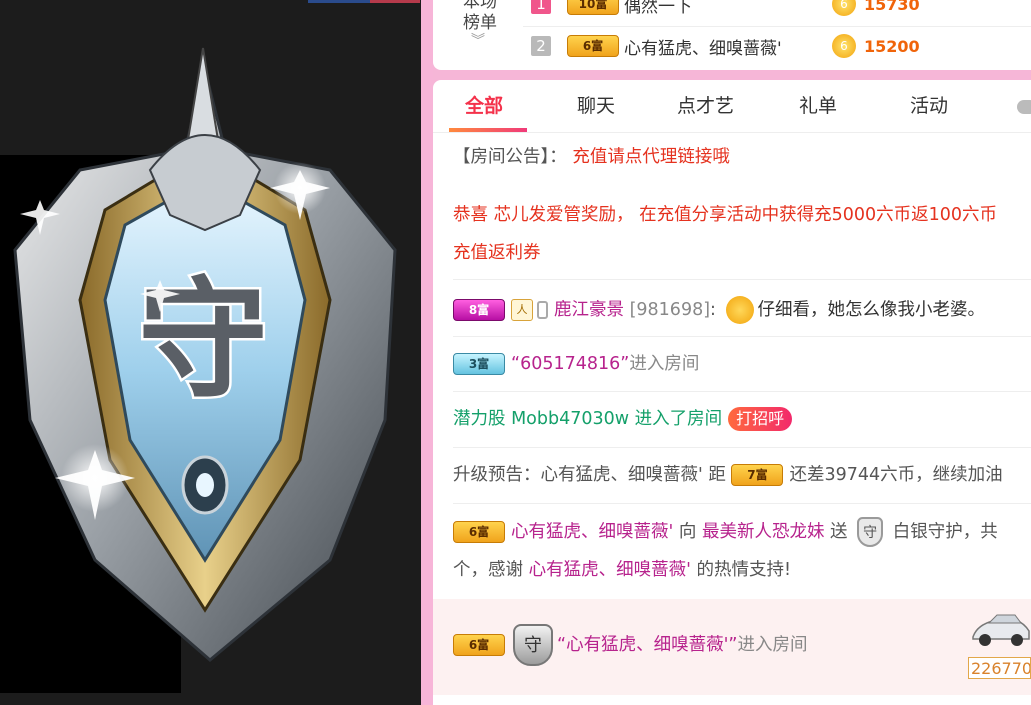 The width and height of the screenshot is (1031, 705). Describe the element at coordinates (488, 130) in the screenshot. I see `tab-active-indicator` at that location.